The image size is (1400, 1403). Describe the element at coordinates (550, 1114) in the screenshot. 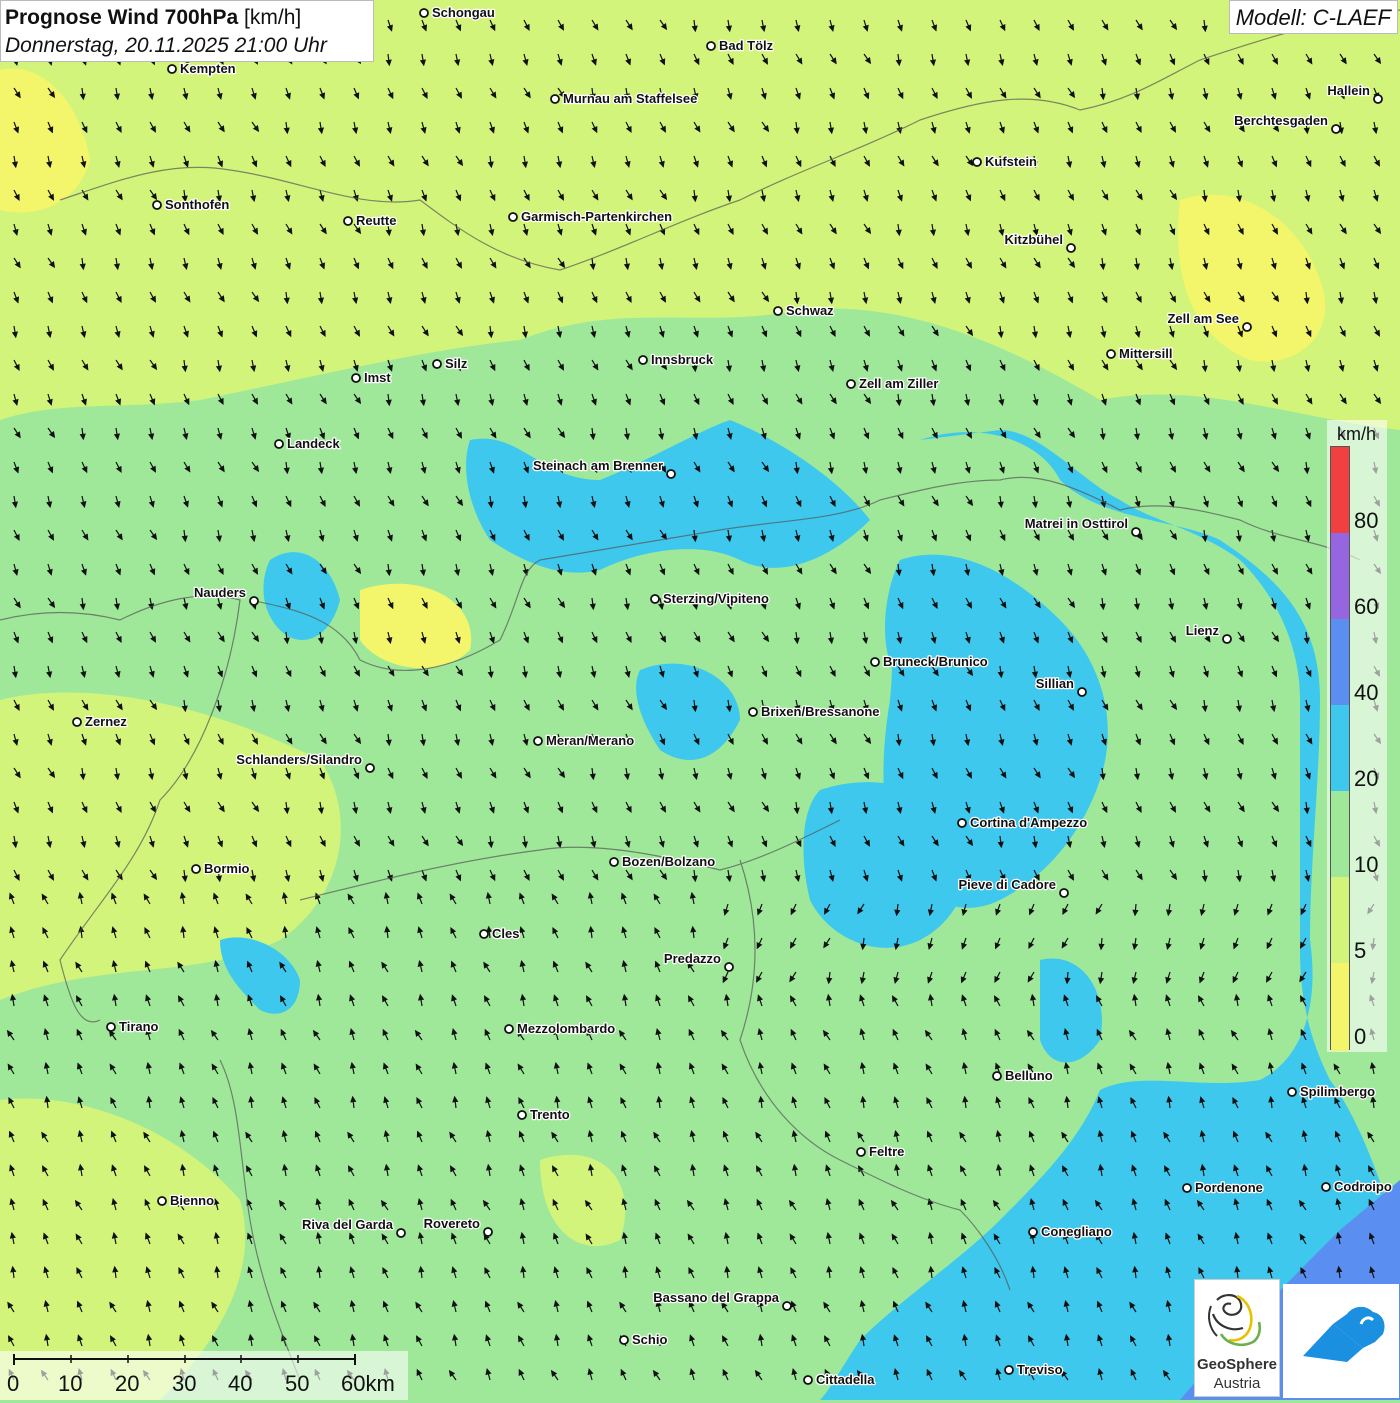

I see `city-label: Trento` at that location.